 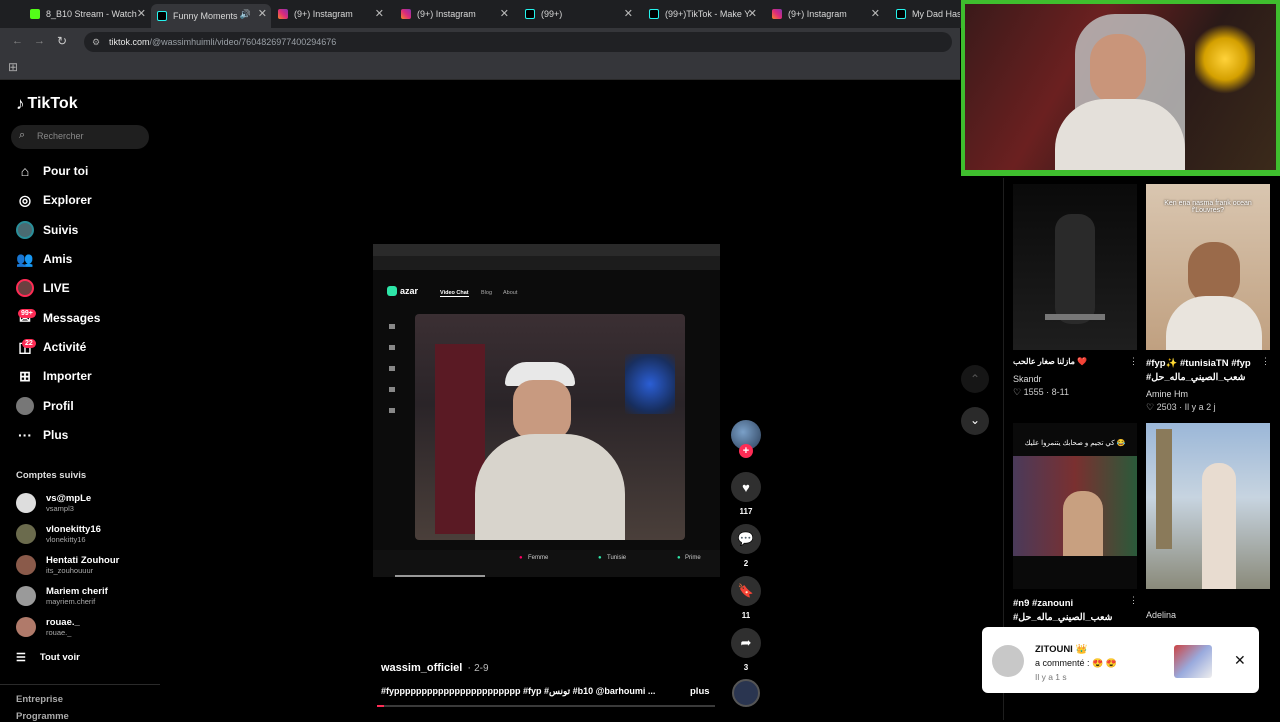 What do you see at coordinates (1214, 323) in the screenshot?
I see `thumbnail-shirt` at bounding box center [1214, 323].